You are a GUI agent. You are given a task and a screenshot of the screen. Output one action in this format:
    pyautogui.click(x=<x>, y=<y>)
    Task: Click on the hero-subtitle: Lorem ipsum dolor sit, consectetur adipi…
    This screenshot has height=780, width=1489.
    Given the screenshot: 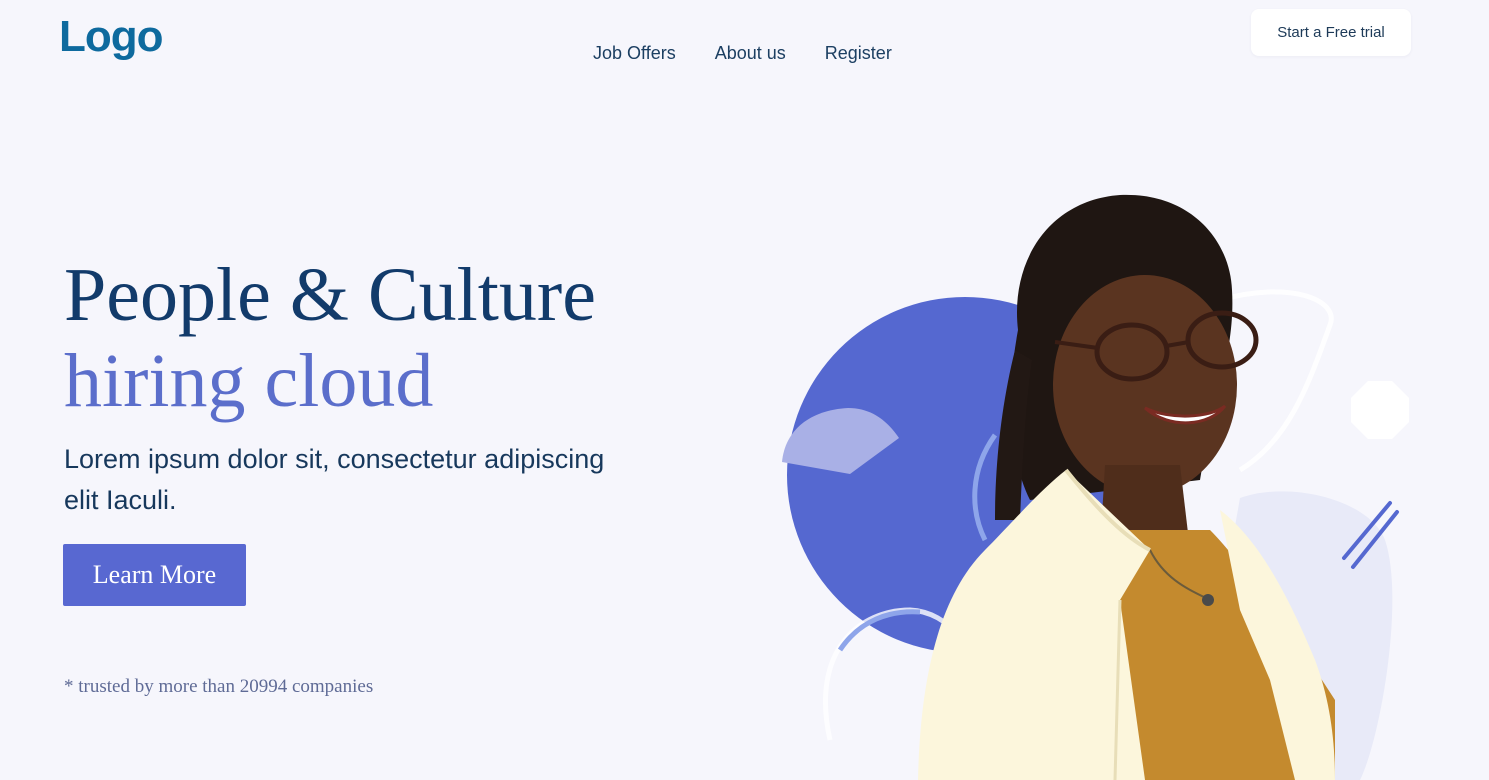 What is the action you would take?
    pyautogui.click(x=334, y=479)
    